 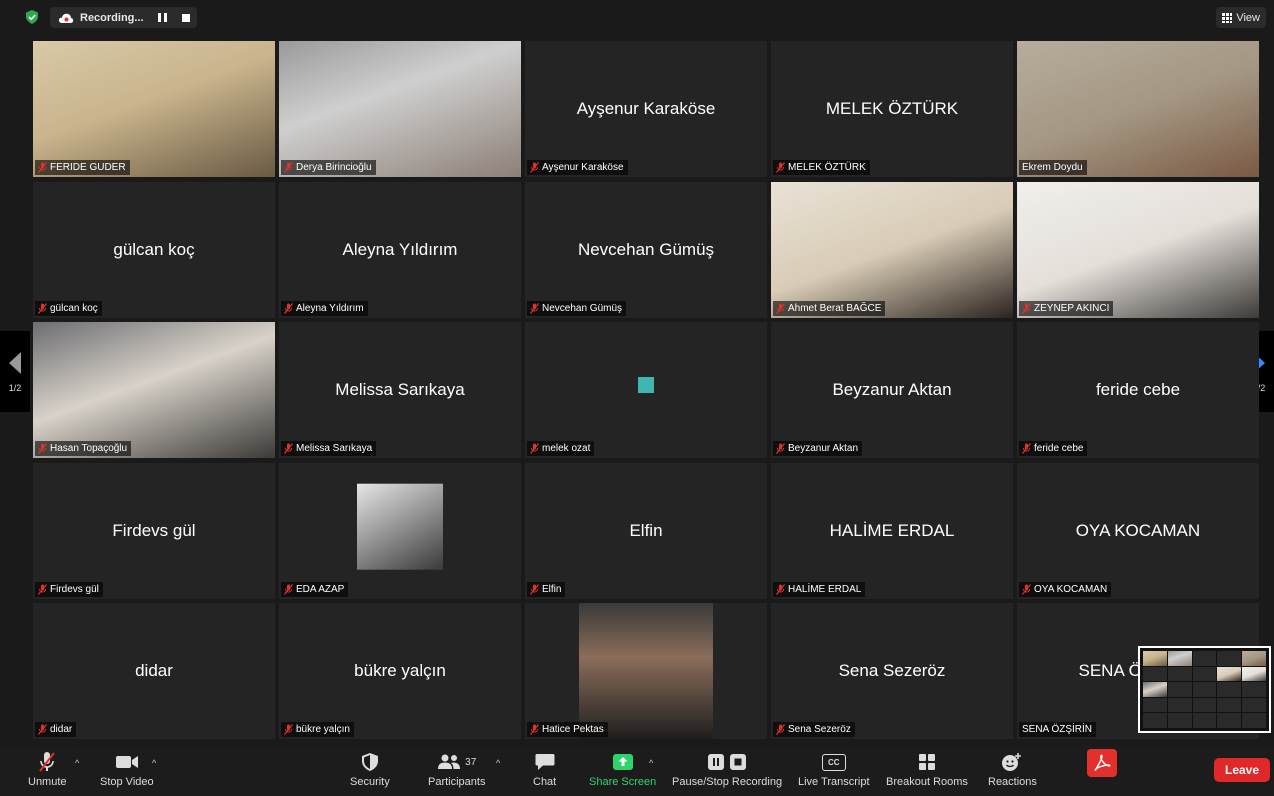 I want to click on participant-tile: melek ozat, so click(x=646, y=390).